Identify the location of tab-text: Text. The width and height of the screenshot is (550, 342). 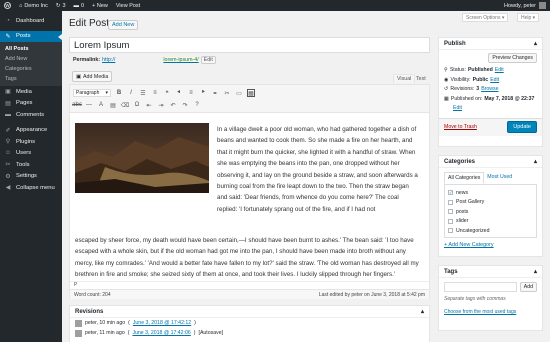
(421, 78).